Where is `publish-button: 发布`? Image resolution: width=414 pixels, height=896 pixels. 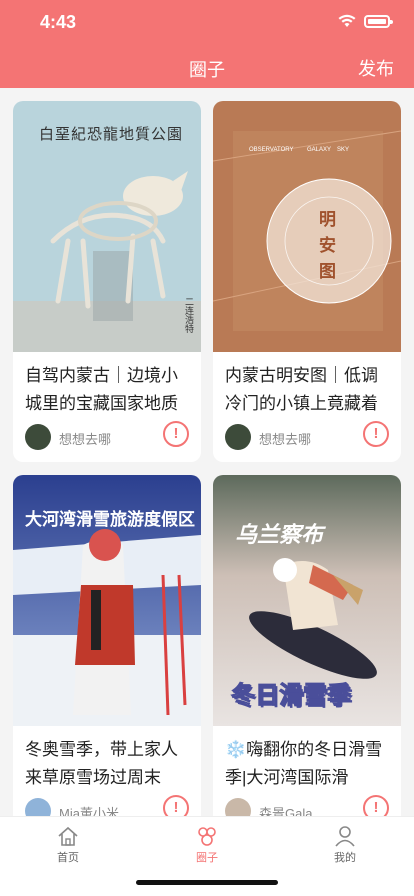
publish-button: 发布 is located at coordinates (376, 68).